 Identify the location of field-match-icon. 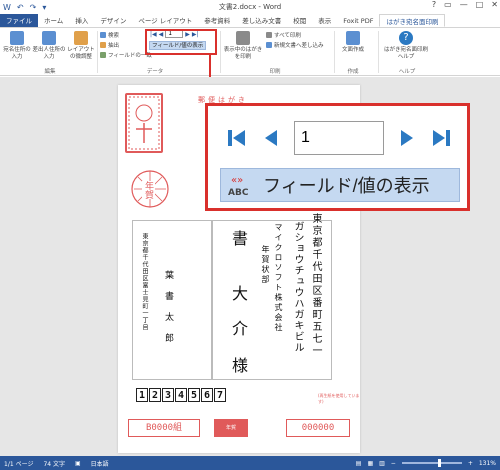
(103, 55).